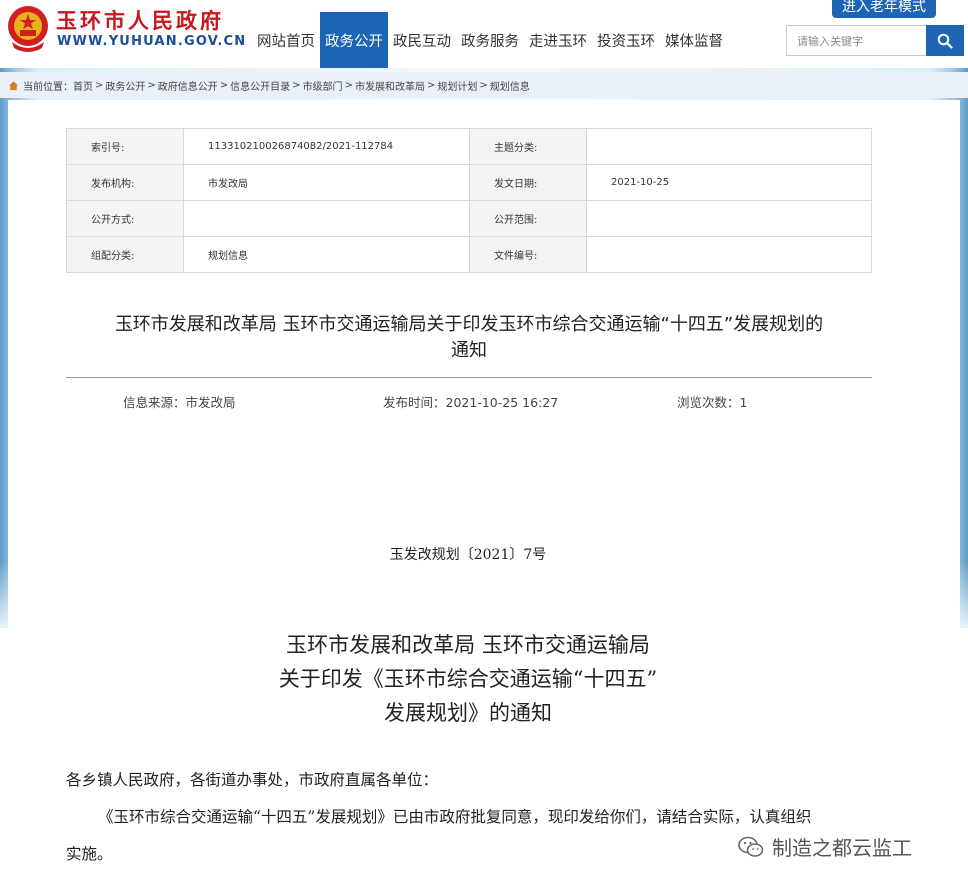 The image size is (968, 888). What do you see at coordinates (626, 40) in the screenshot?
I see `nav-investment: 投资玉环` at bounding box center [626, 40].